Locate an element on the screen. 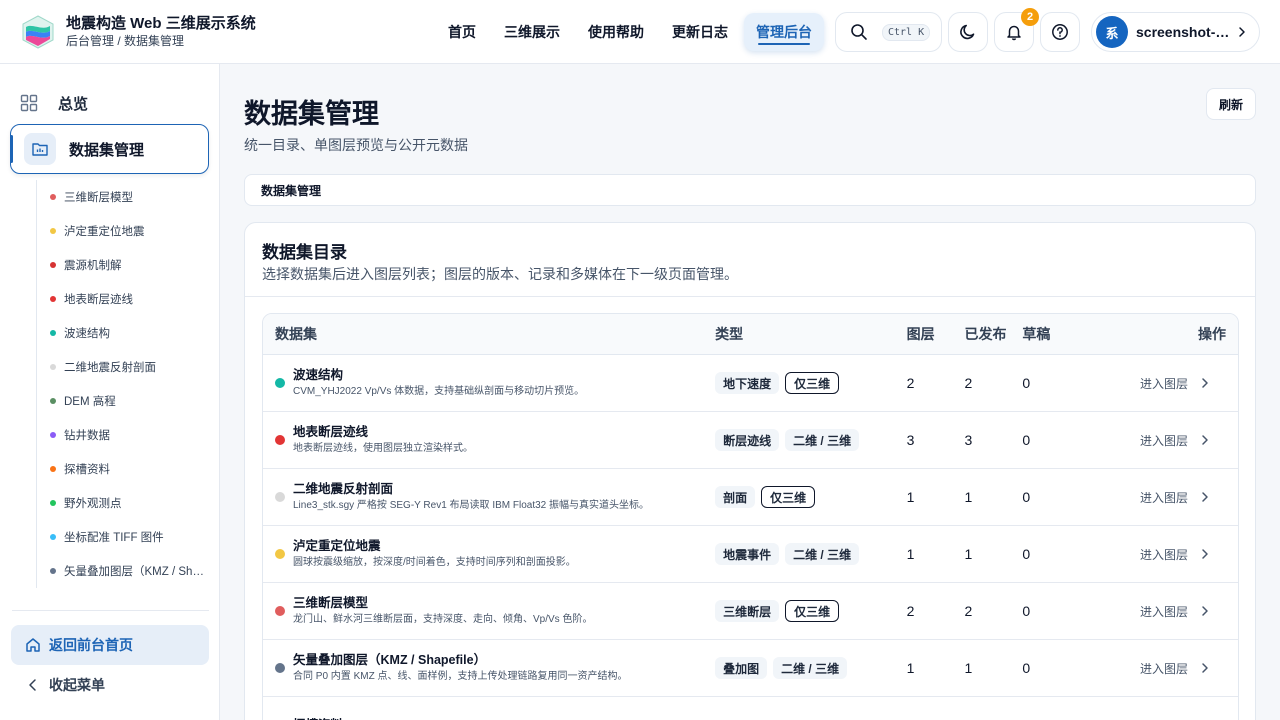 Image resolution: width=1280 pixels, height=720 pixels. sidebar-subitem: 野外观测点 is located at coordinates (123, 503).